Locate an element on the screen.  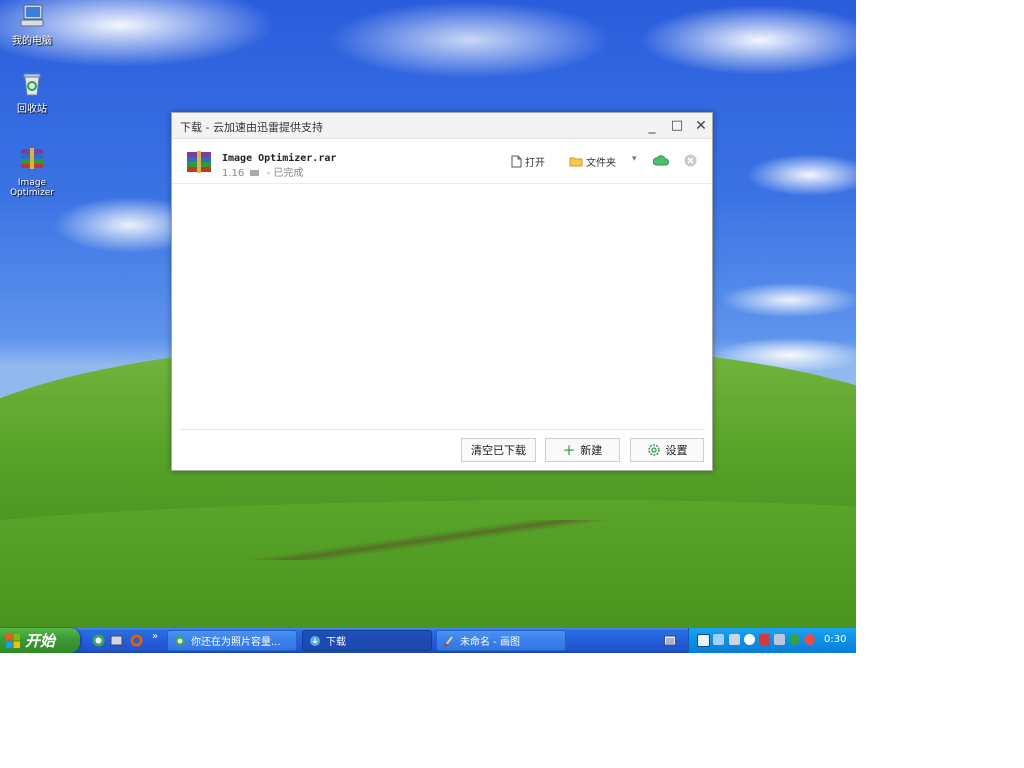
network-icon is located at coordinates (703, 640).